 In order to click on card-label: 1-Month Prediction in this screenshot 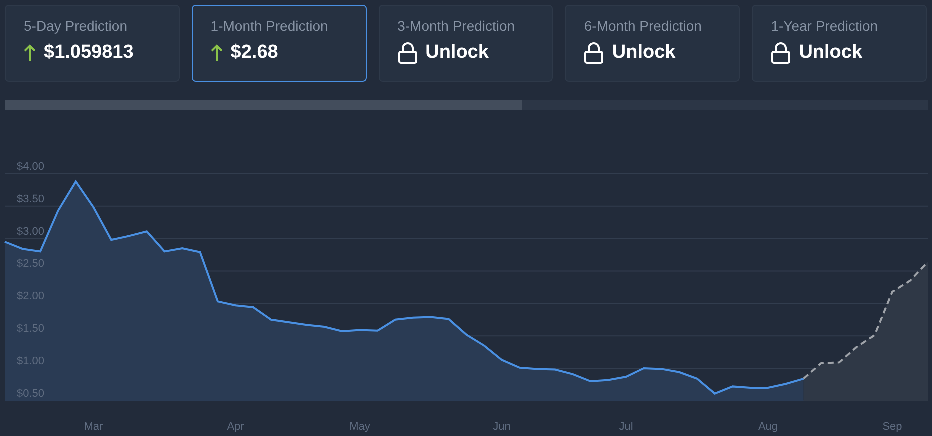, I will do `click(270, 26)`.